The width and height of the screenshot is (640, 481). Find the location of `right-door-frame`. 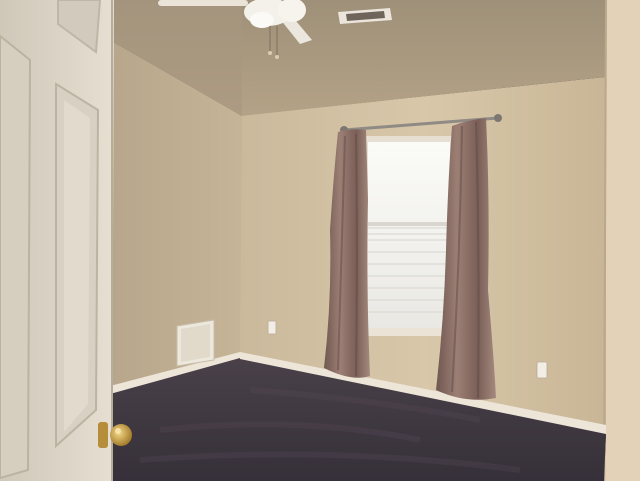

right-door-frame is located at coordinates (623, 240).